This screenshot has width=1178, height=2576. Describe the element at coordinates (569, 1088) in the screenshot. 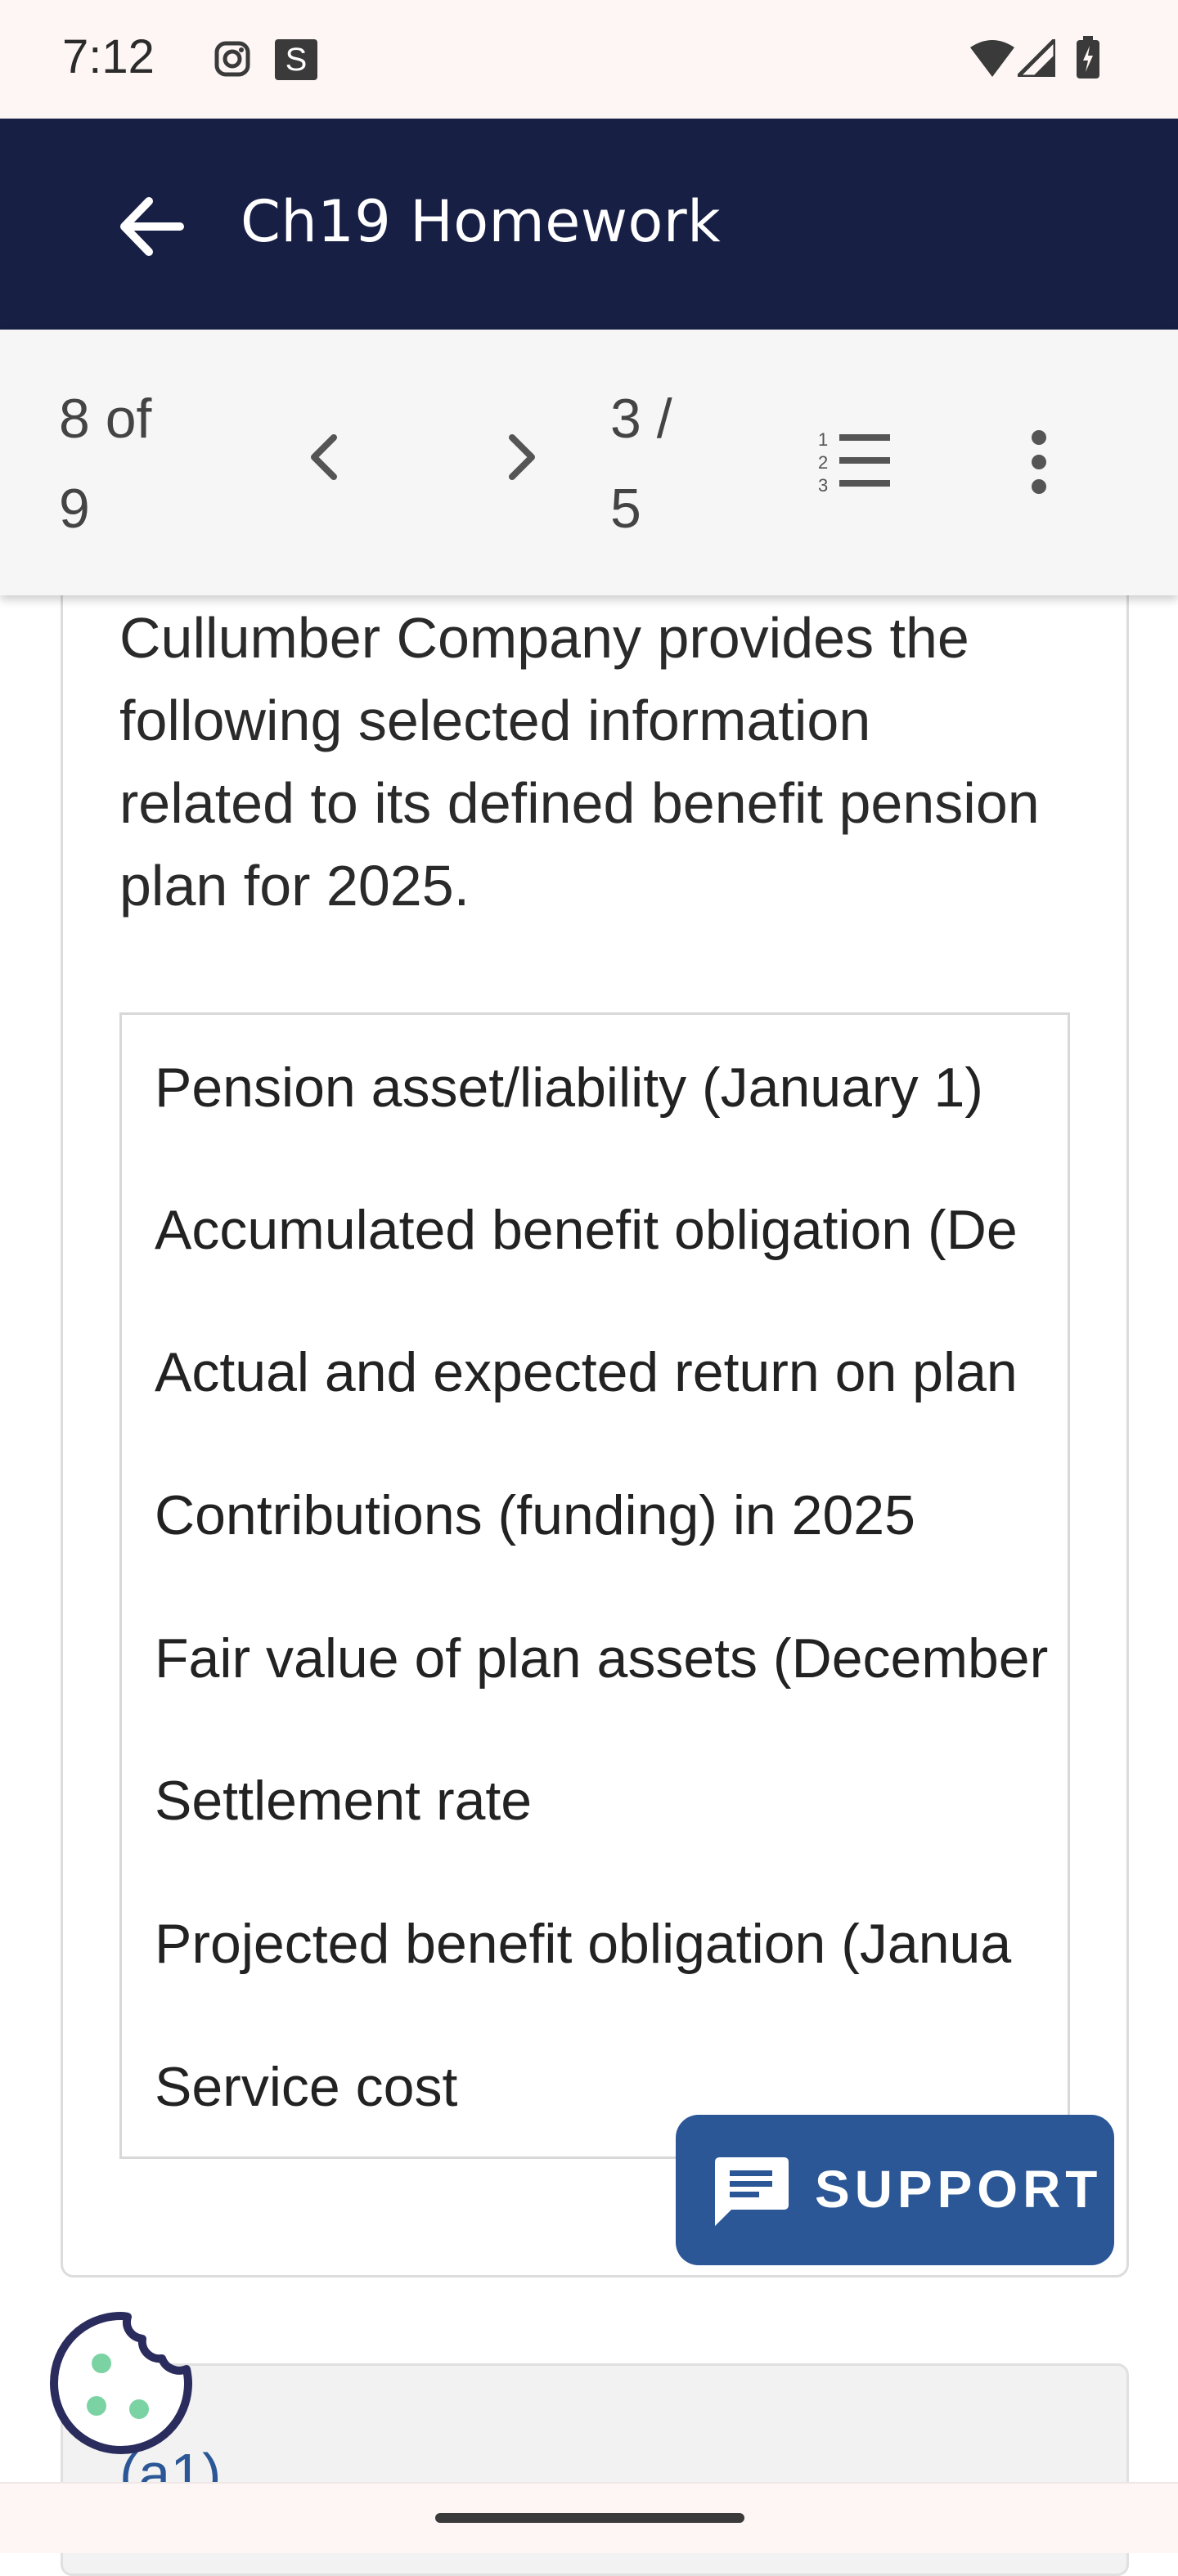

I see `table-row: Pension asset/liability (January 1)` at that location.